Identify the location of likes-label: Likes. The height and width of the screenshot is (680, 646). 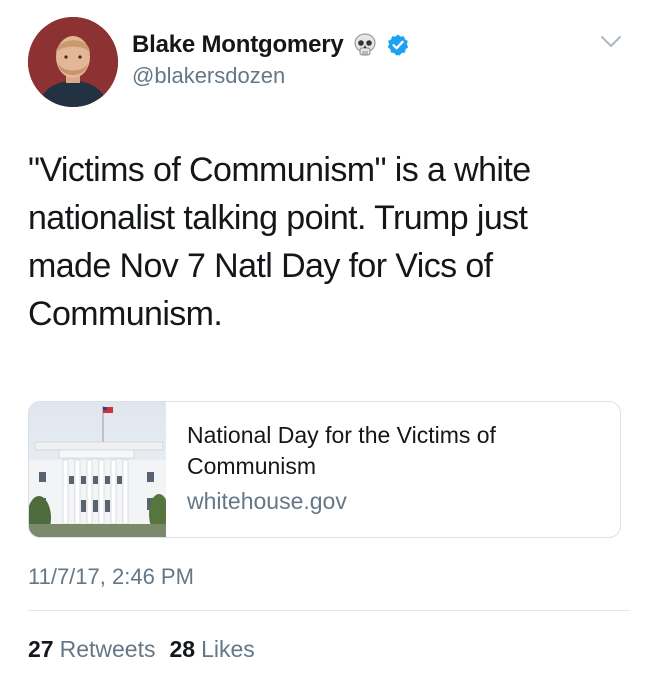
(228, 649).